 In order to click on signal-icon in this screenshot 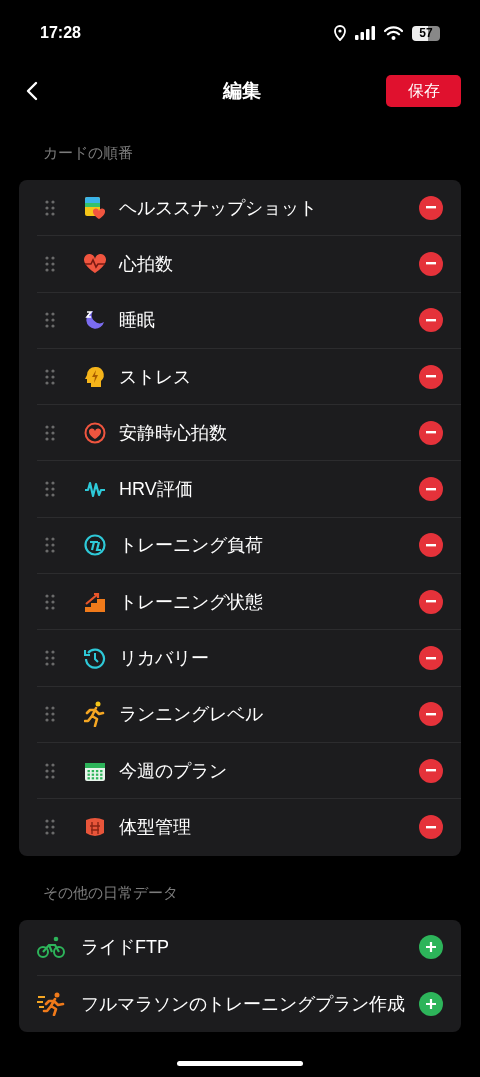, I will do `click(365, 33)`.